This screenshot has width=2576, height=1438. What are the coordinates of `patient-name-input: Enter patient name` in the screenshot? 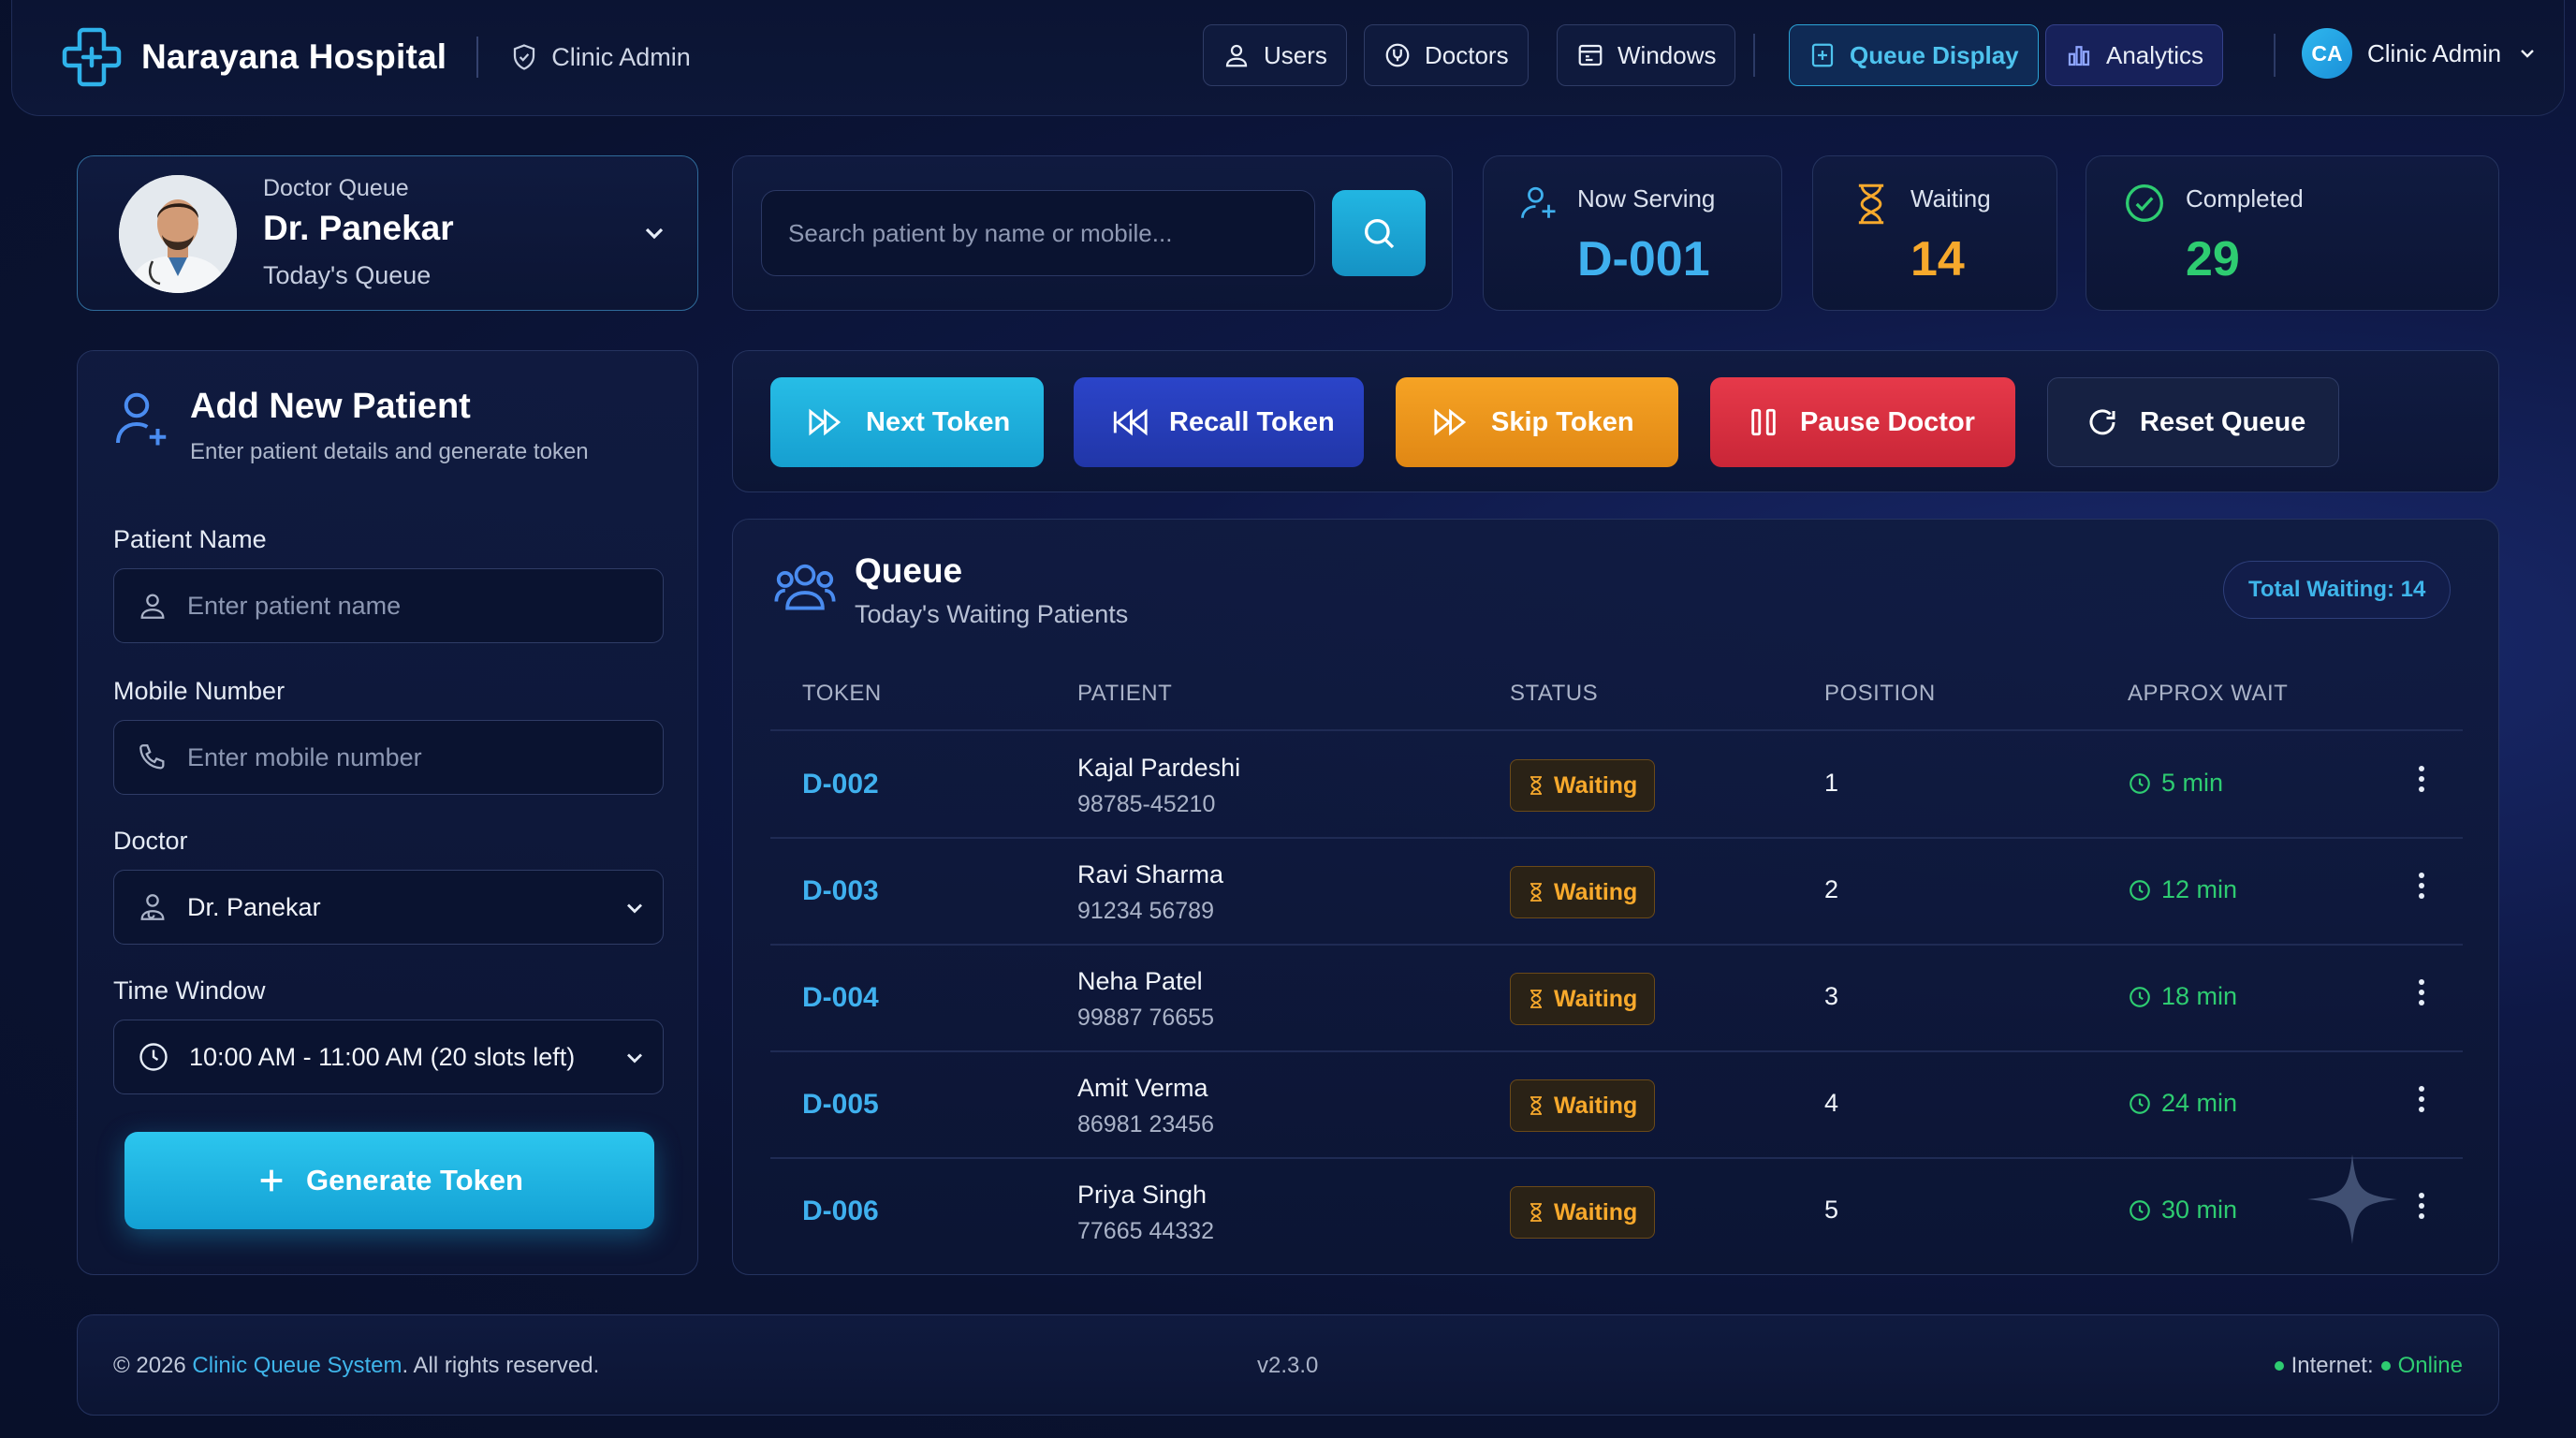 It's located at (388, 605).